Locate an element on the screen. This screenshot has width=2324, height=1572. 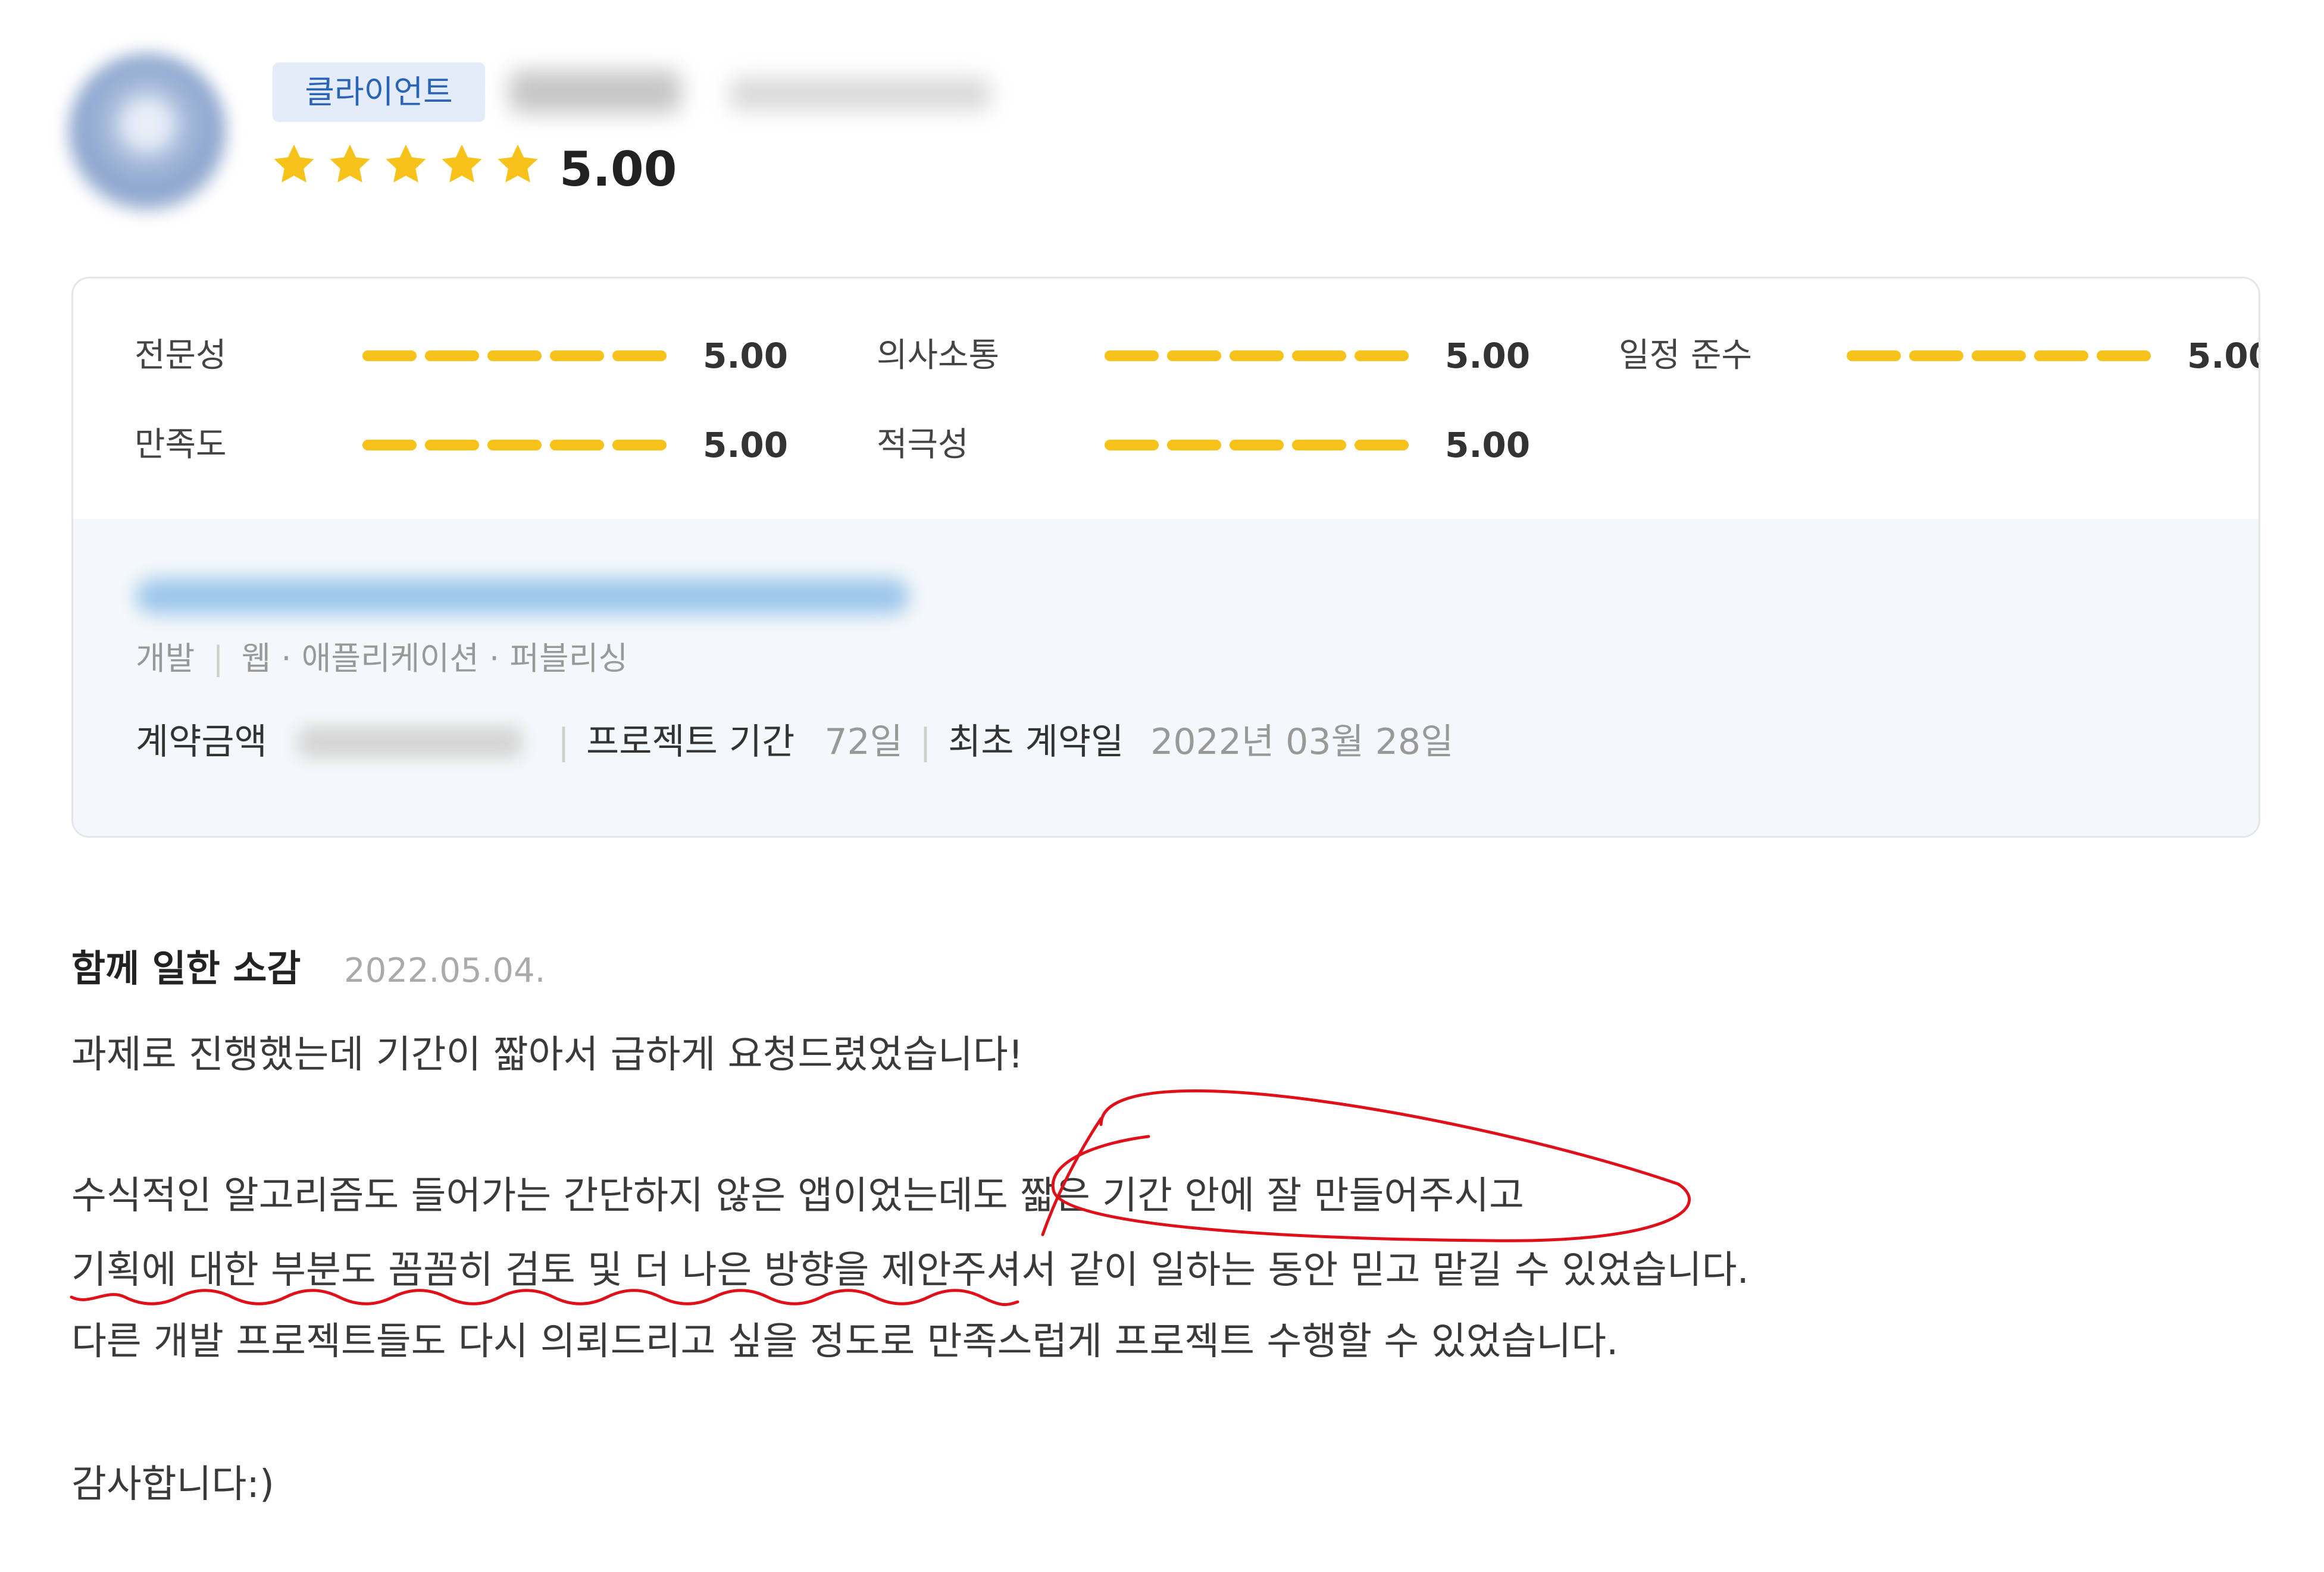
metric-label: 의사소통 is located at coordinates (938, 355).